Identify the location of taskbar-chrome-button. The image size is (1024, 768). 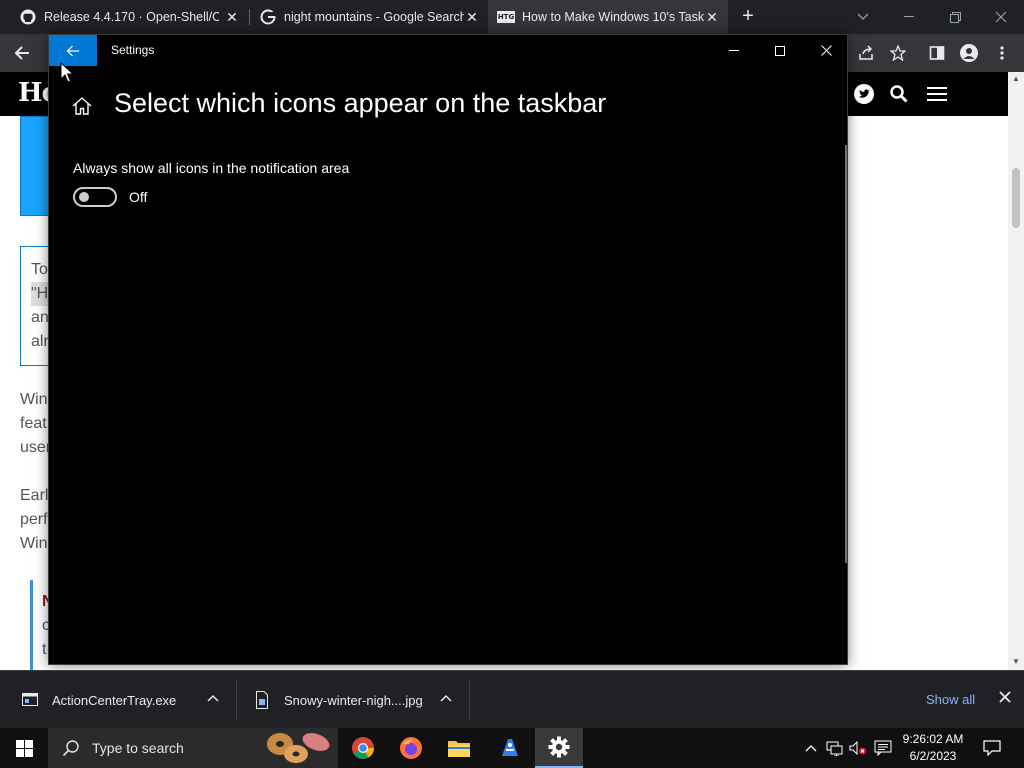
(363, 748).